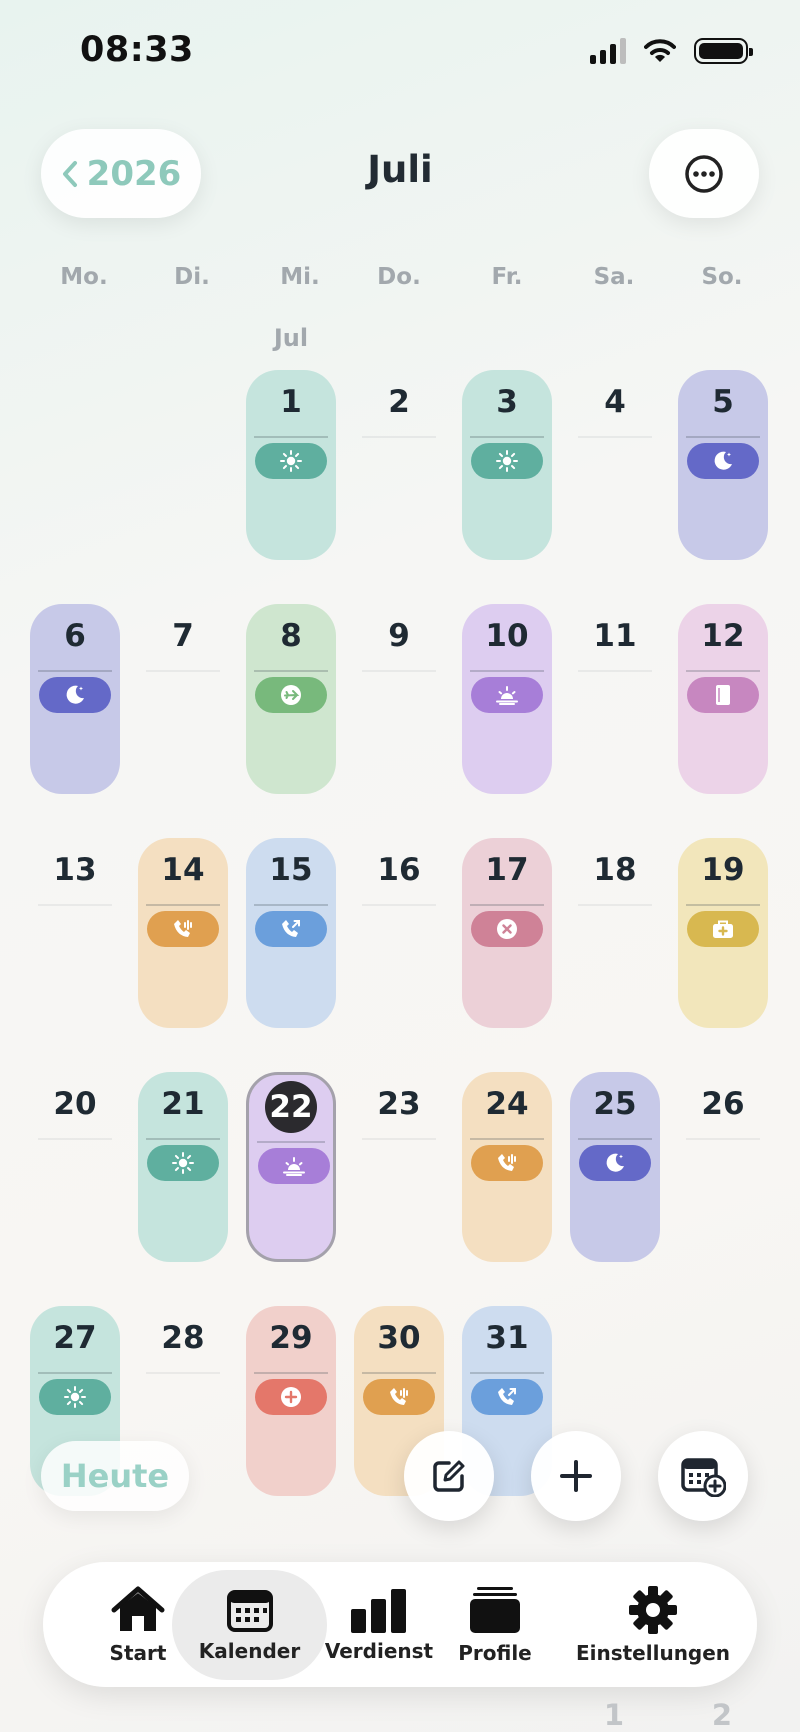 The image size is (800, 1732). What do you see at coordinates (723, 870) in the screenshot?
I see `day-number: 19` at bounding box center [723, 870].